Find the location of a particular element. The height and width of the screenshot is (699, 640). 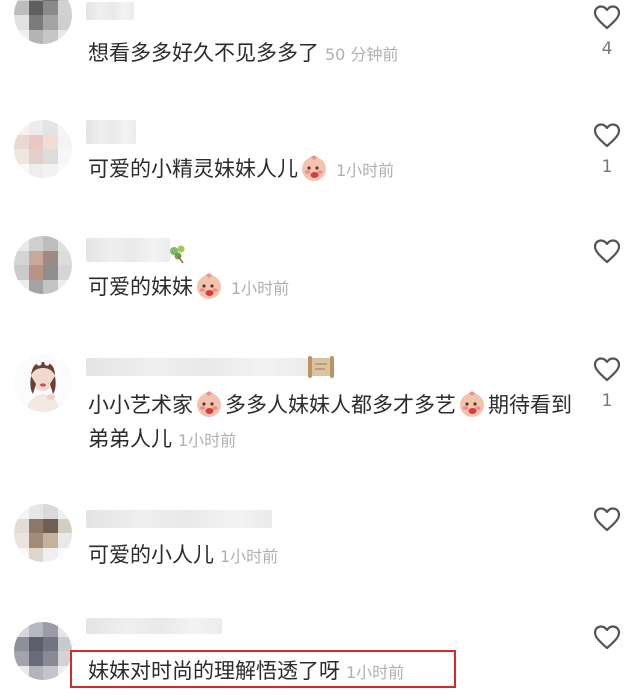

like-count: 4 is located at coordinates (607, 49).